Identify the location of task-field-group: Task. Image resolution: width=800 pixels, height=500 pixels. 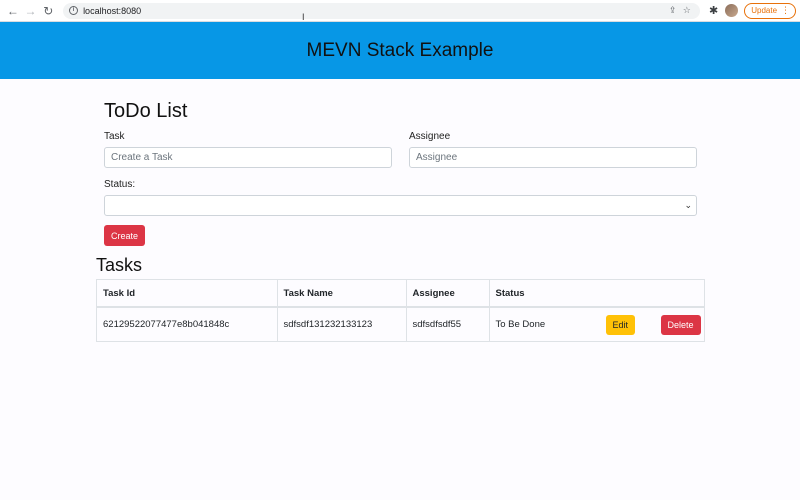
(248, 149).